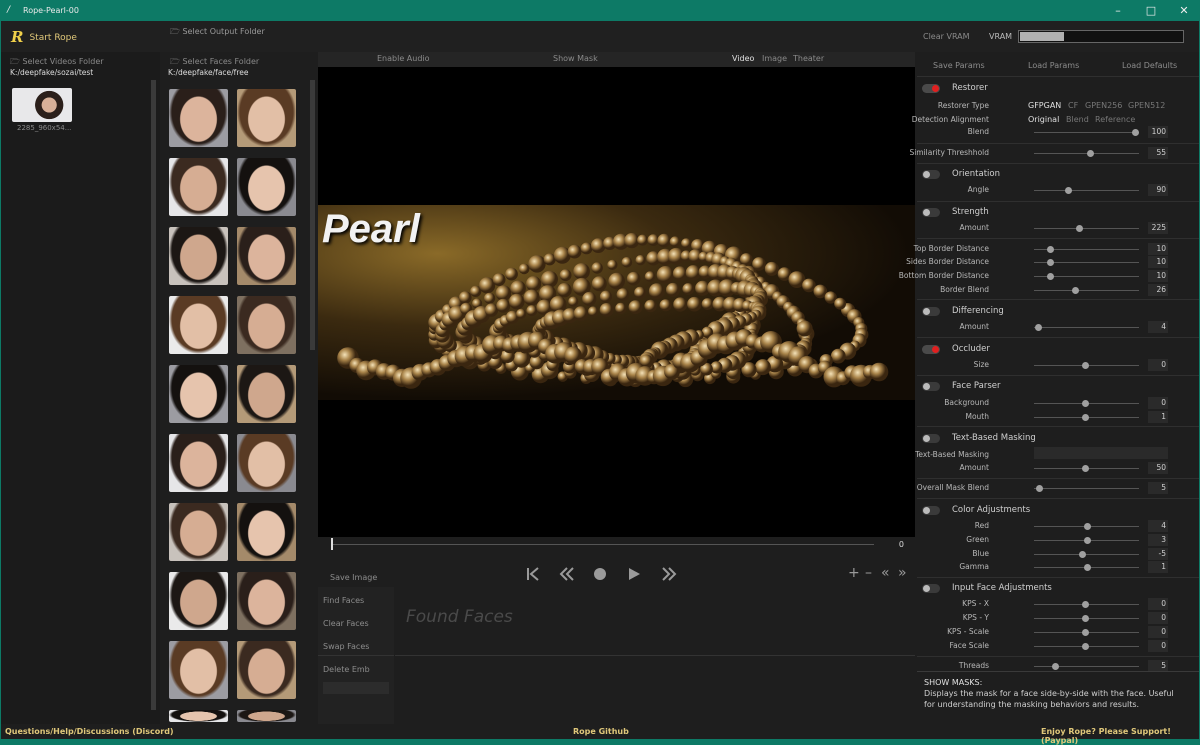 This screenshot has height=745, width=1200. Describe the element at coordinates (1158, 554) in the screenshot. I see `color-value: -5` at that location.